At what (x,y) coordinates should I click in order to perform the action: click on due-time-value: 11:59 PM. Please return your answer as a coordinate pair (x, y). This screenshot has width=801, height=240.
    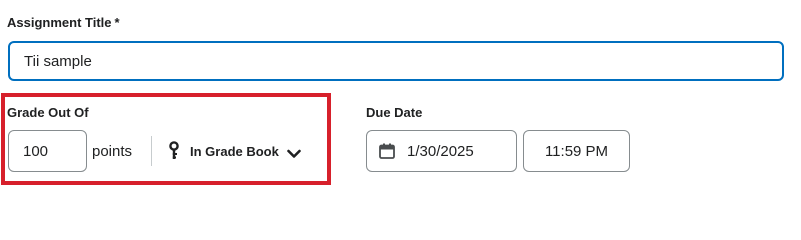
    Looking at the image, I should click on (576, 151).